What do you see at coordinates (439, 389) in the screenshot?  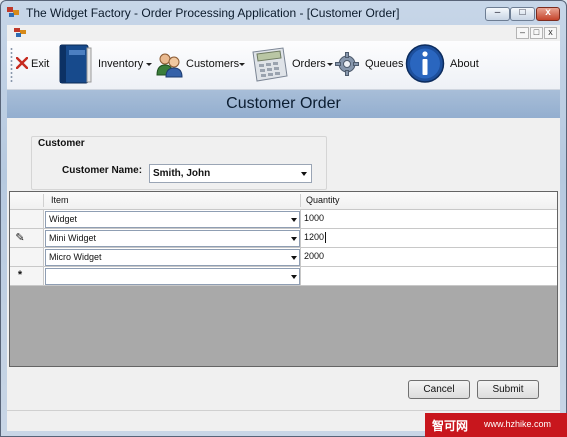 I see `cancel-button: Cancel` at bounding box center [439, 389].